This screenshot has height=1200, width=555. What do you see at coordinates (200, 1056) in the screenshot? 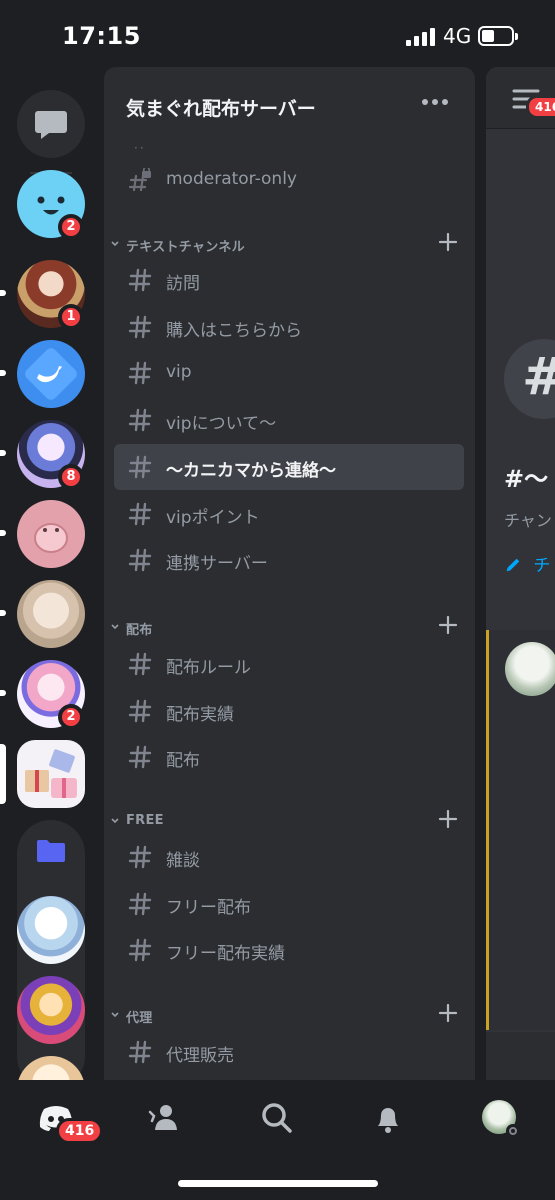
I see `channel-label: 代理販売` at bounding box center [200, 1056].